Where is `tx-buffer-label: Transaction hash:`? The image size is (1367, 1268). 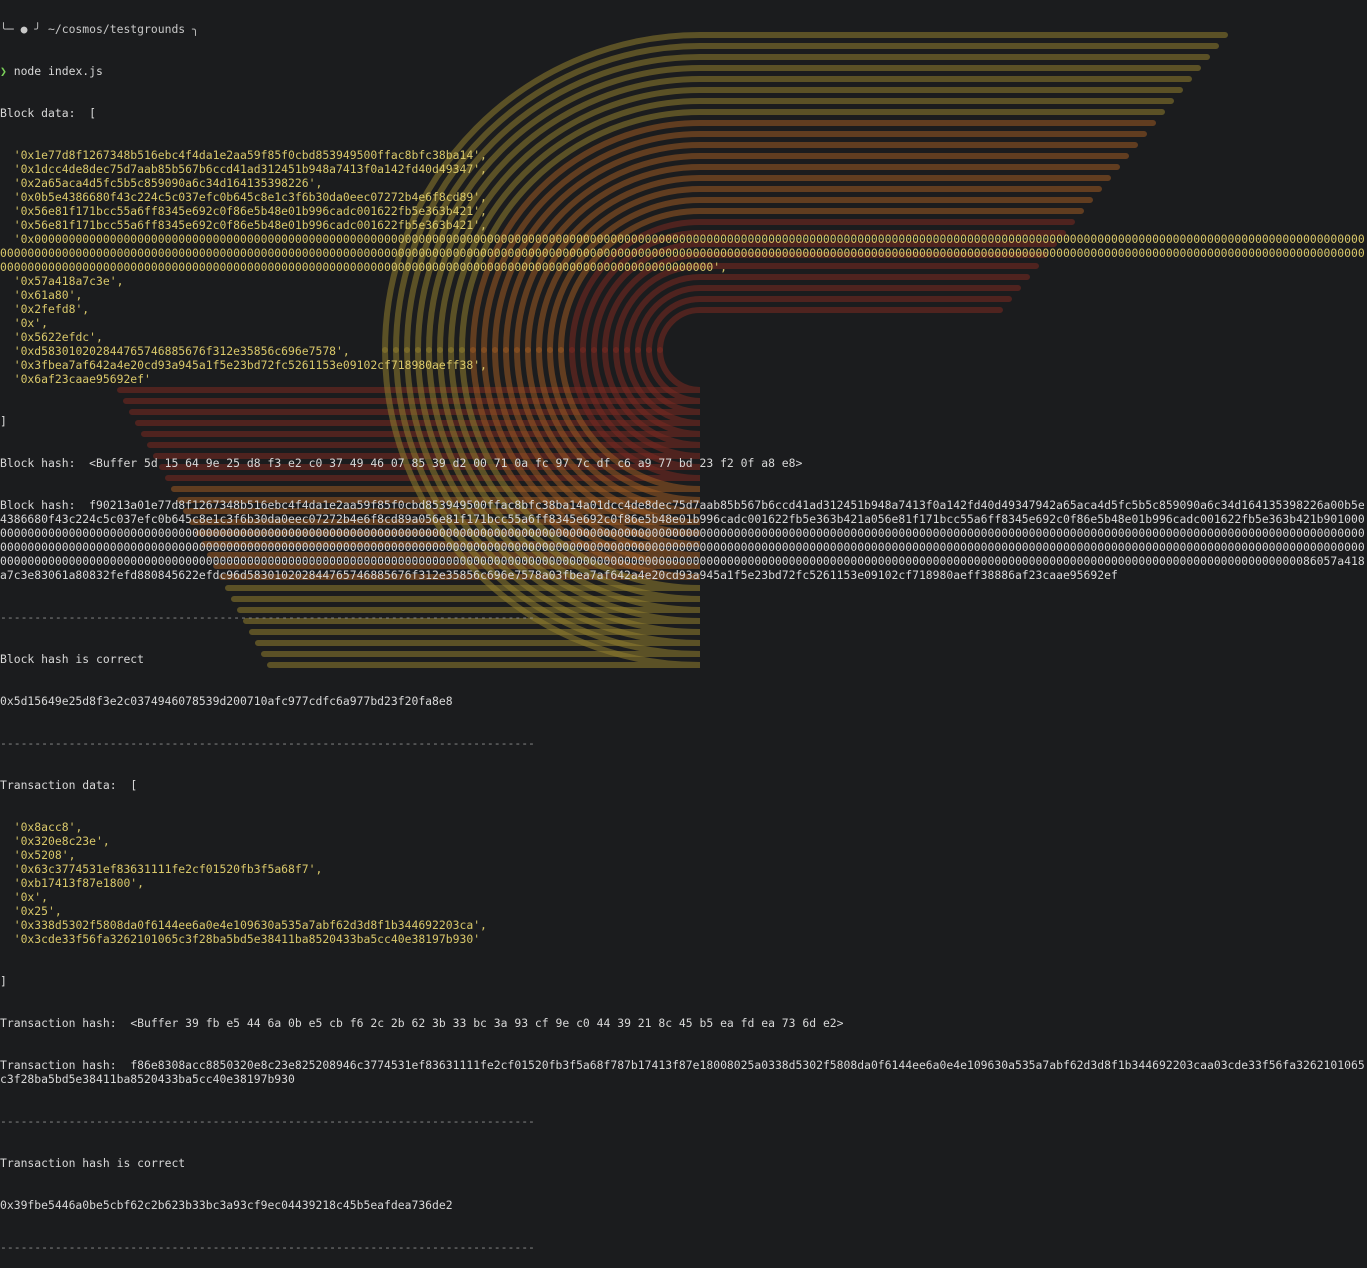
tx-buffer-label: Transaction hash: is located at coordinates (58, 1023).